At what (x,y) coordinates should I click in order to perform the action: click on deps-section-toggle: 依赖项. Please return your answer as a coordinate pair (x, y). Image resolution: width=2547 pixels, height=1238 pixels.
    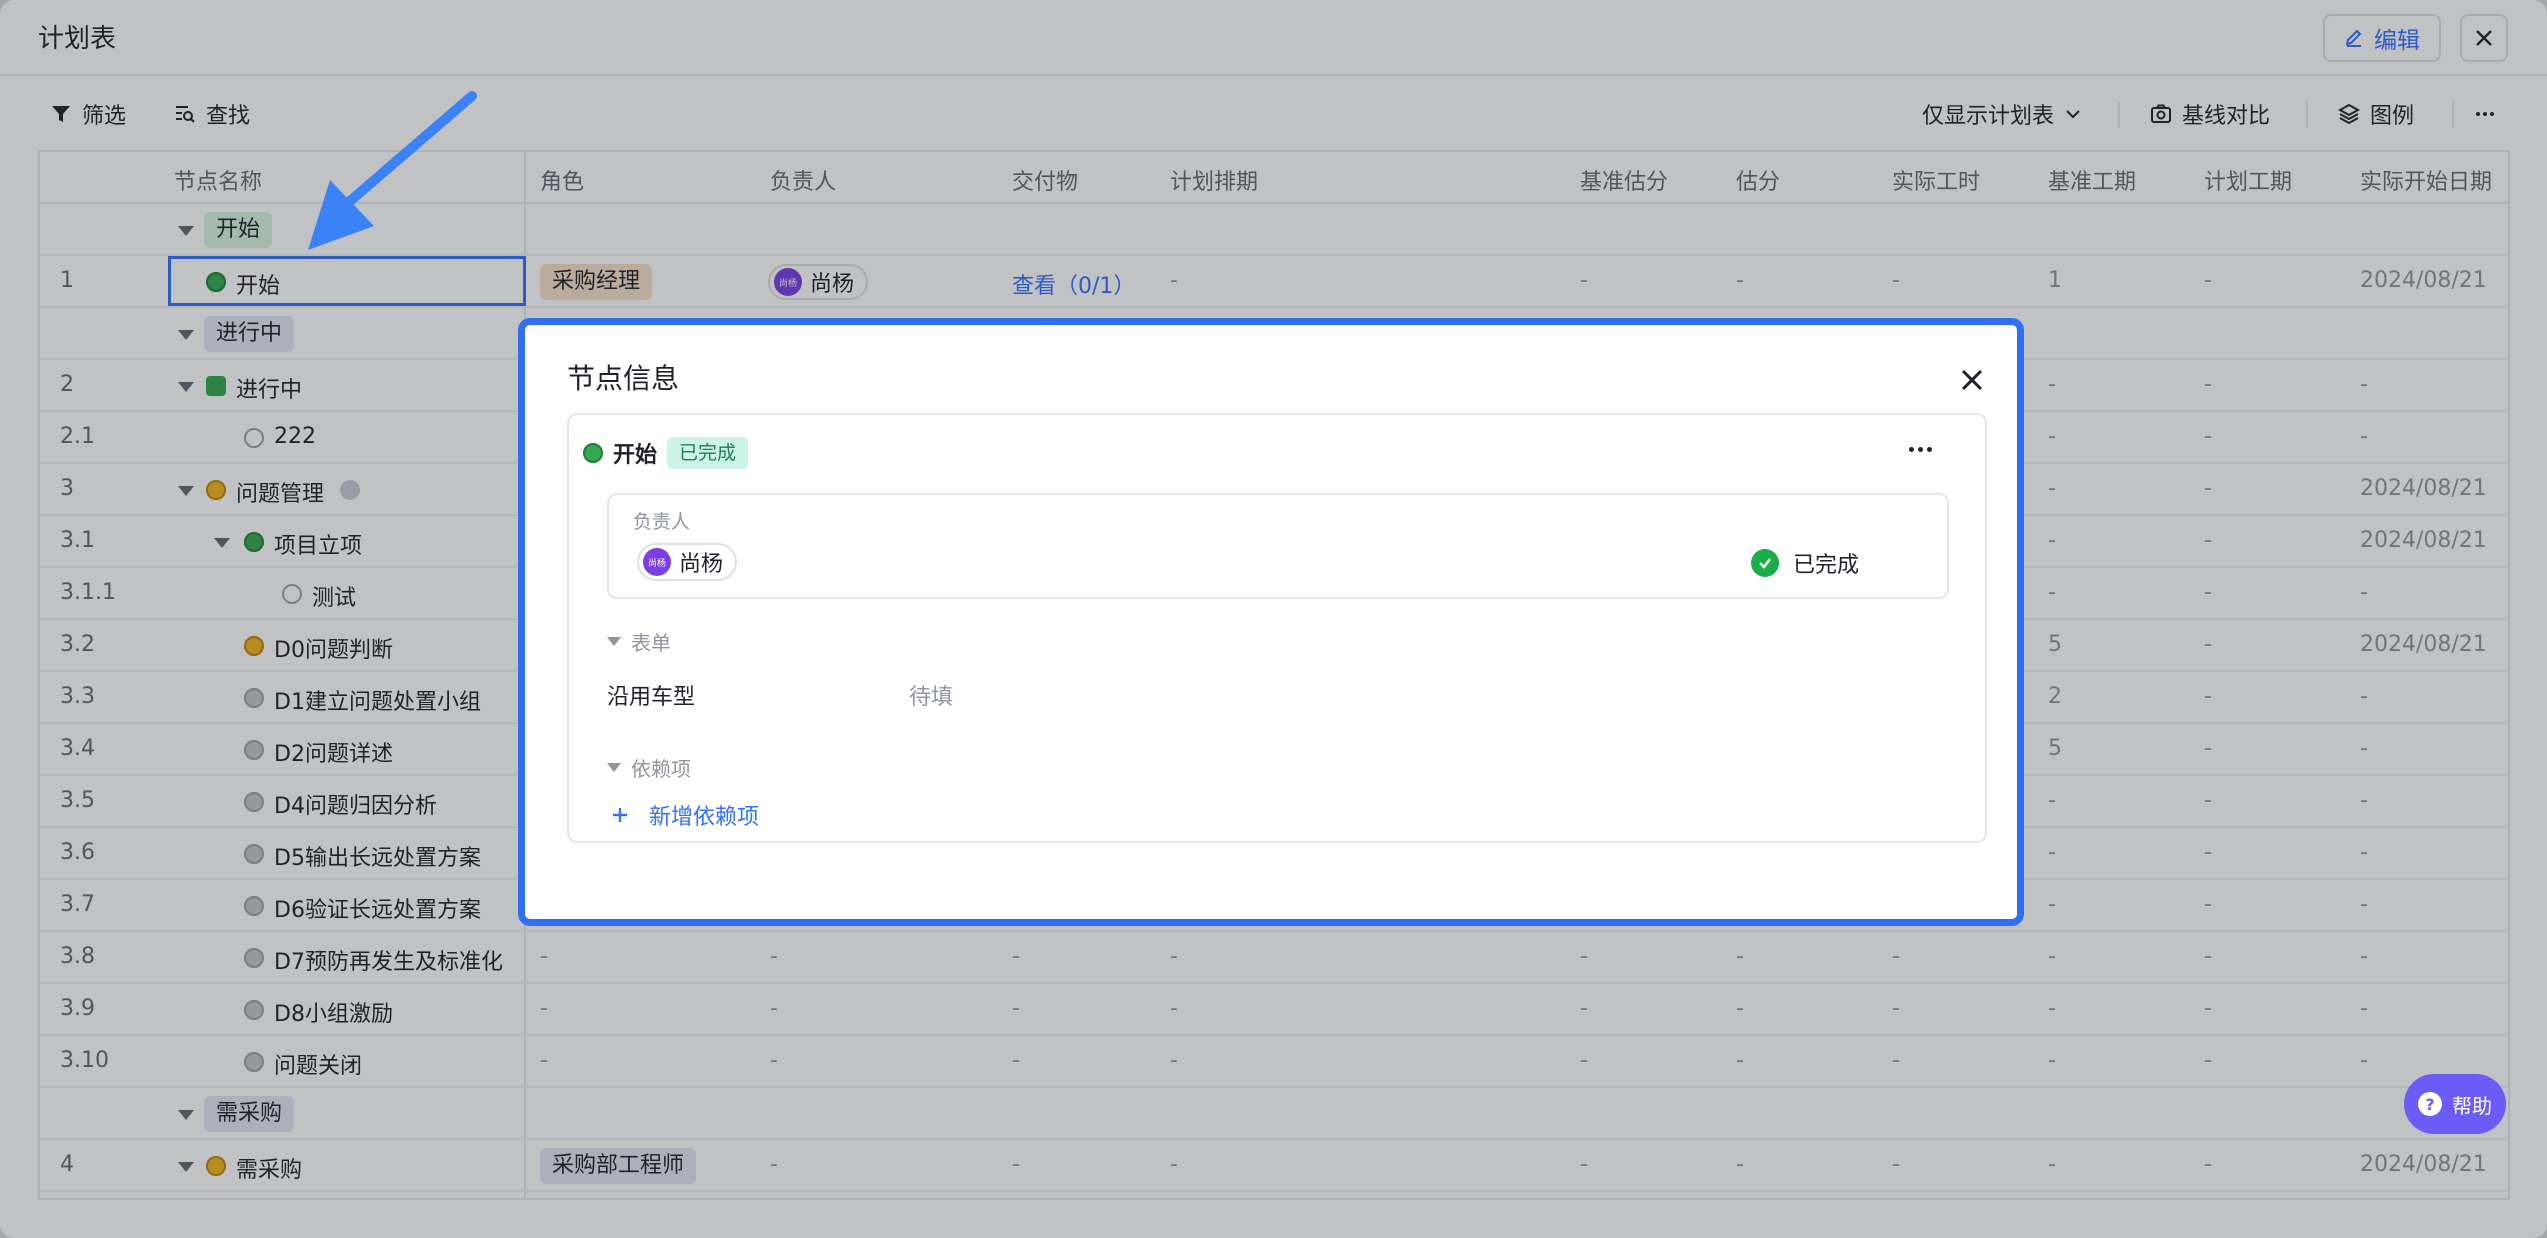
    Looking at the image, I should click on (649, 767).